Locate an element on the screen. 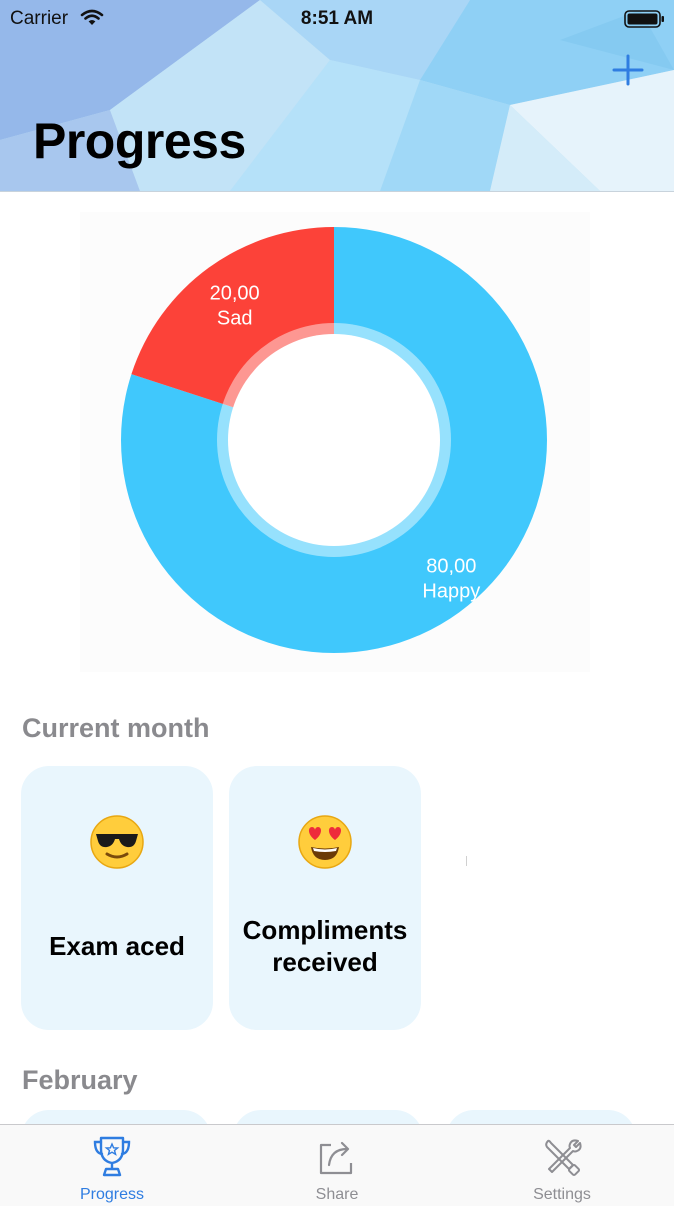  tab-progress: Progress is located at coordinates (112, 1165).